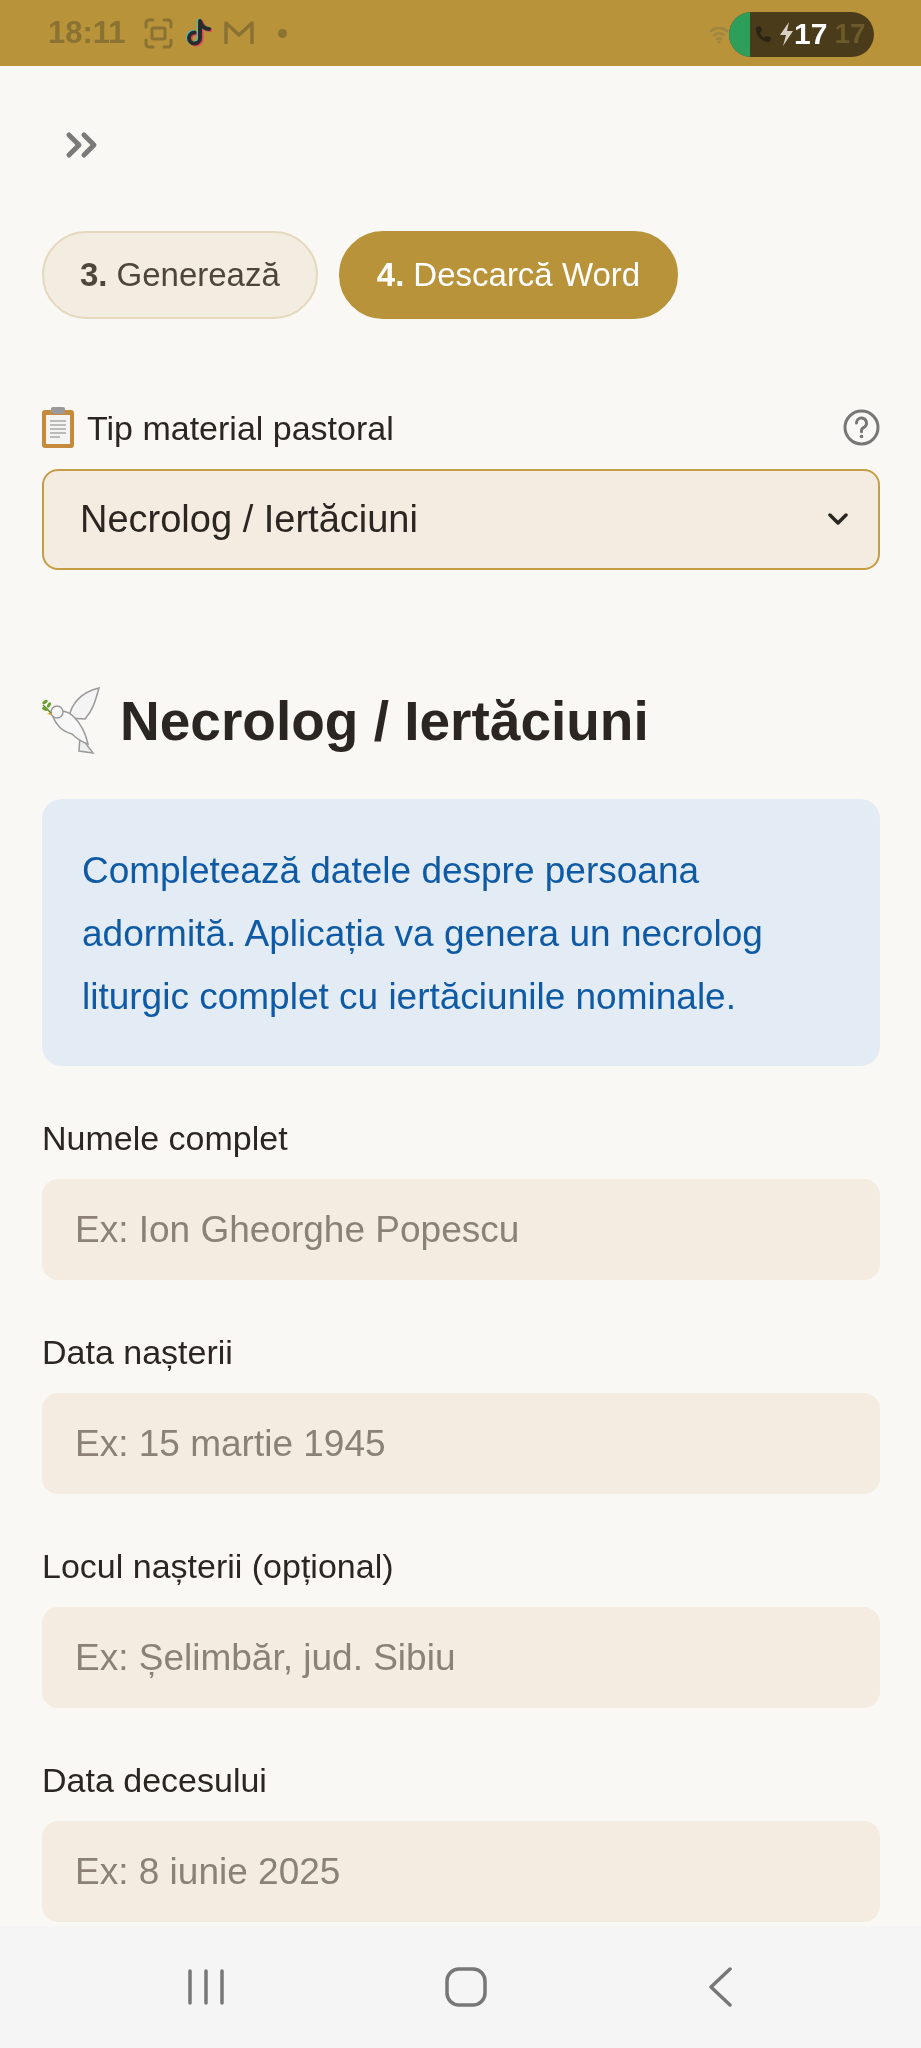 Image resolution: width=921 pixels, height=2048 pixels. What do you see at coordinates (155, 1780) in the screenshot?
I see `field-label: Data decesului` at bounding box center [155, 1780].